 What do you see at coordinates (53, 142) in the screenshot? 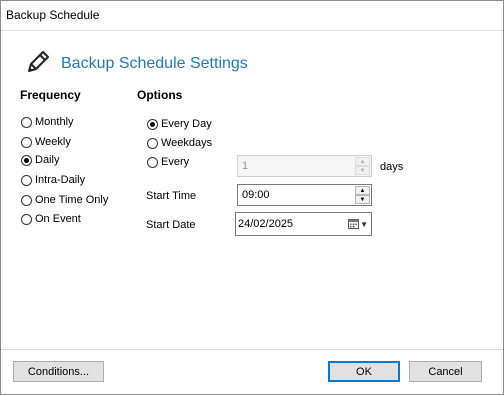
I see `radio-label: Weekly` at bounding box center [53, 142].